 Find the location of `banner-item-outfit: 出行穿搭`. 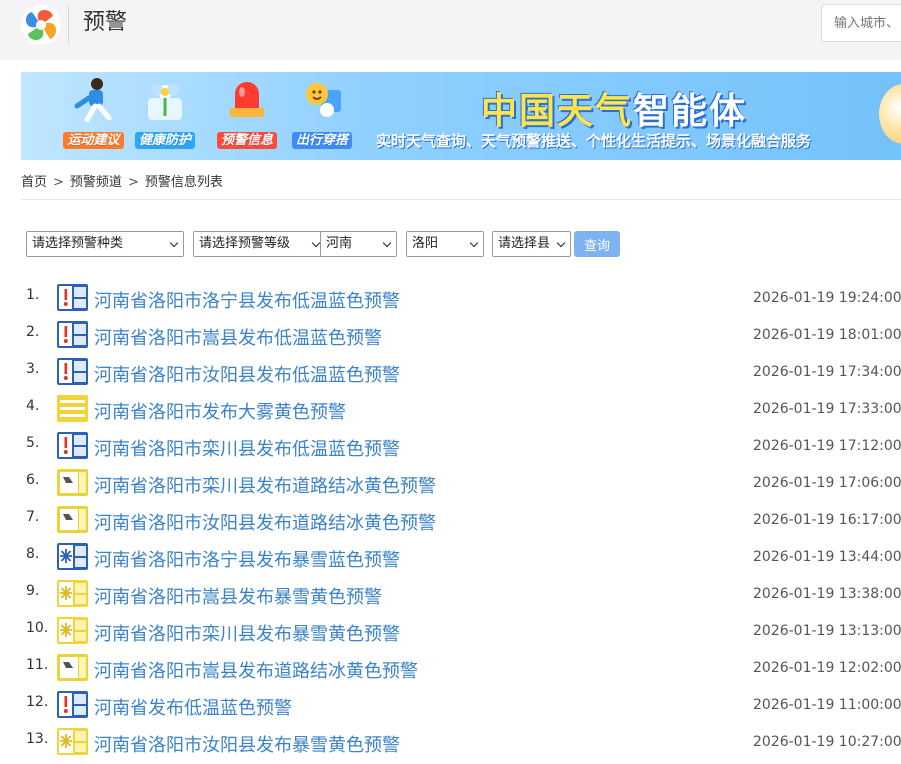

banner-item-outfit: 出行穿搭 is located at coordinates (322, 116).